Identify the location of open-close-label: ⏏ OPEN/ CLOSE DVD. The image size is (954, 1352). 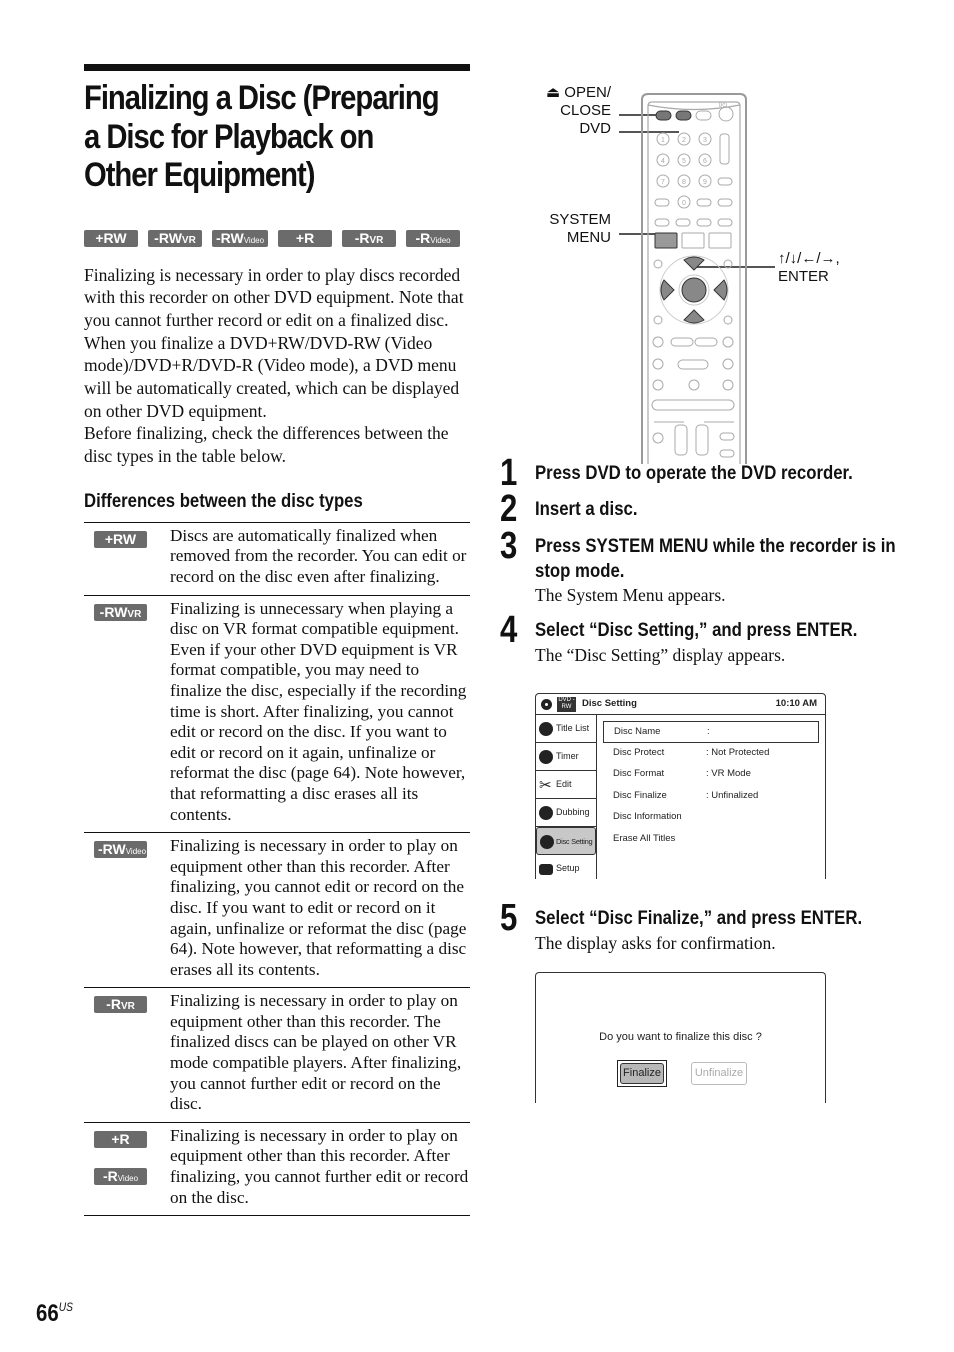
(575, 111).